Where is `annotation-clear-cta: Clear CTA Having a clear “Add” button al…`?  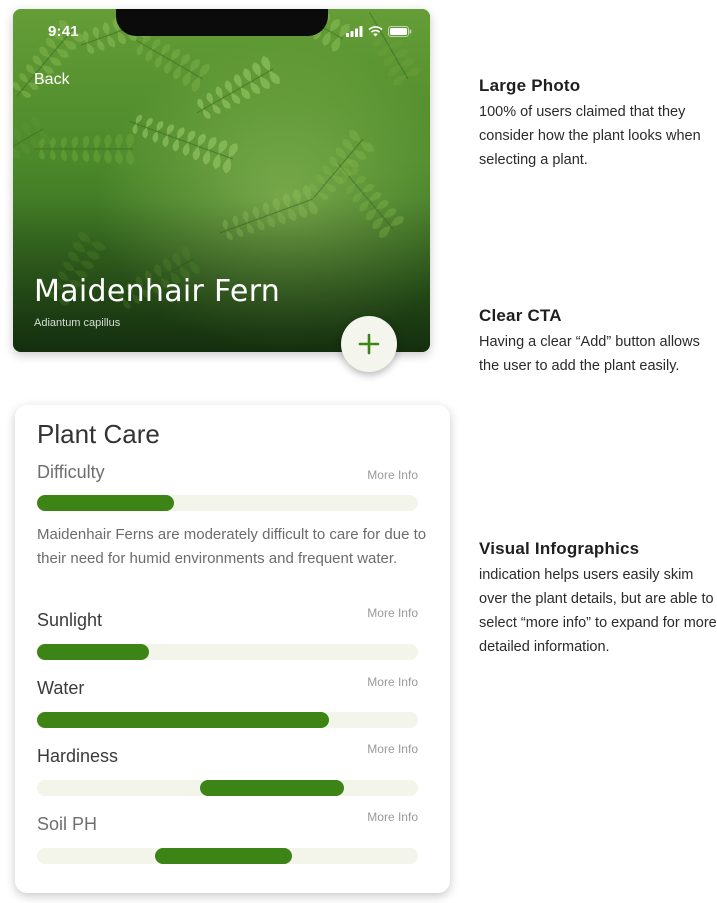
annotation-clear-cta: Clear CTA Having a clear “Add” button al… is located at coordinates (597, 342).